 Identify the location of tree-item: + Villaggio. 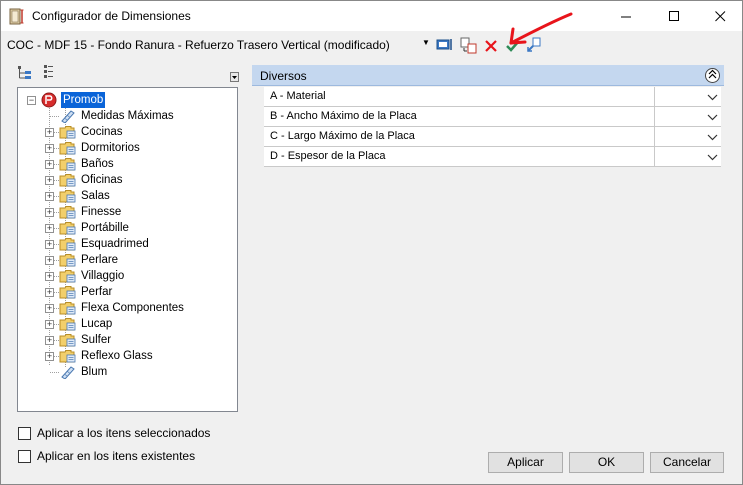
(127, 276).